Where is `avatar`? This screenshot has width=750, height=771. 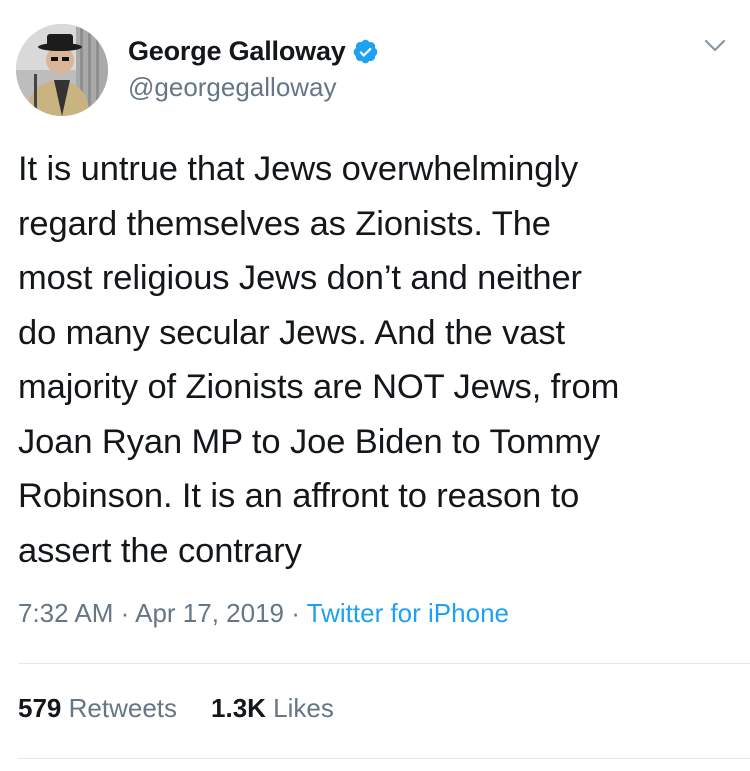 avatar is located at coordinates (62, 70).